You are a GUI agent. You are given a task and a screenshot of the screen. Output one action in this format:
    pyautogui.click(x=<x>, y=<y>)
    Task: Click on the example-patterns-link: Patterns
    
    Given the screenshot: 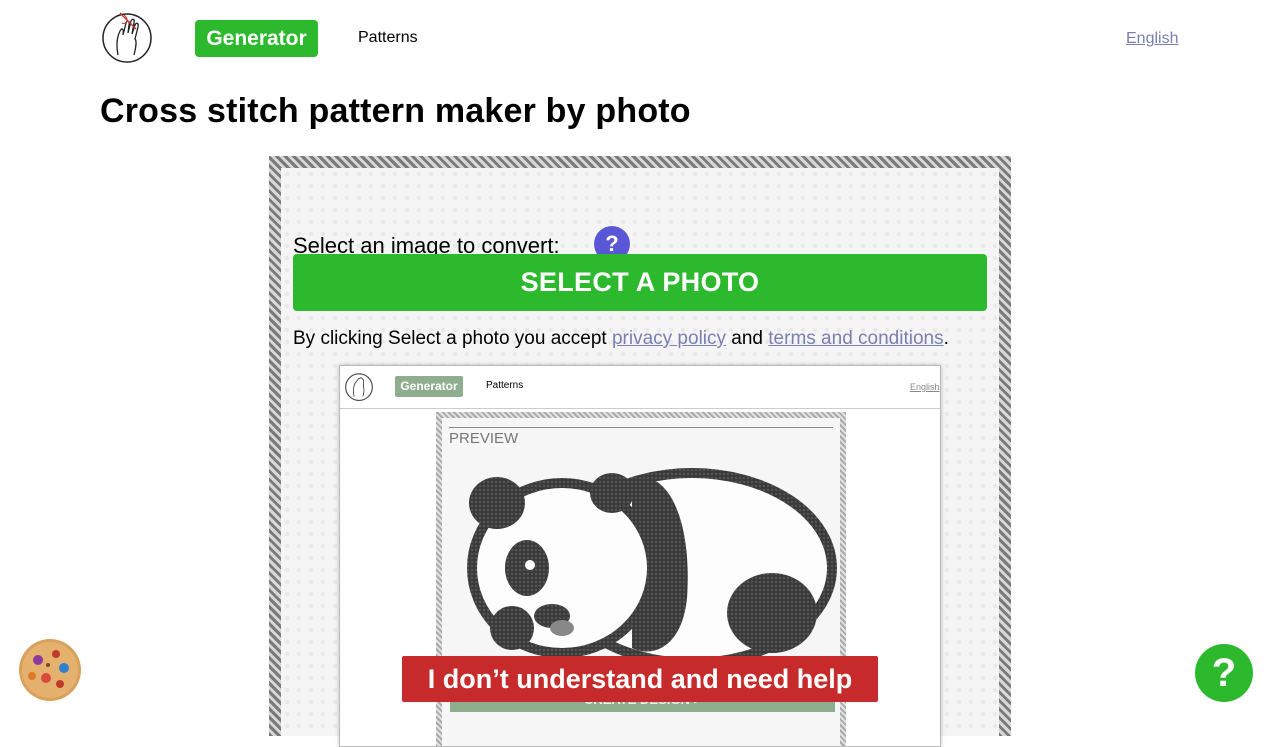 What is the action you would take?
    pyautogui.click(x=505, y=385)
    